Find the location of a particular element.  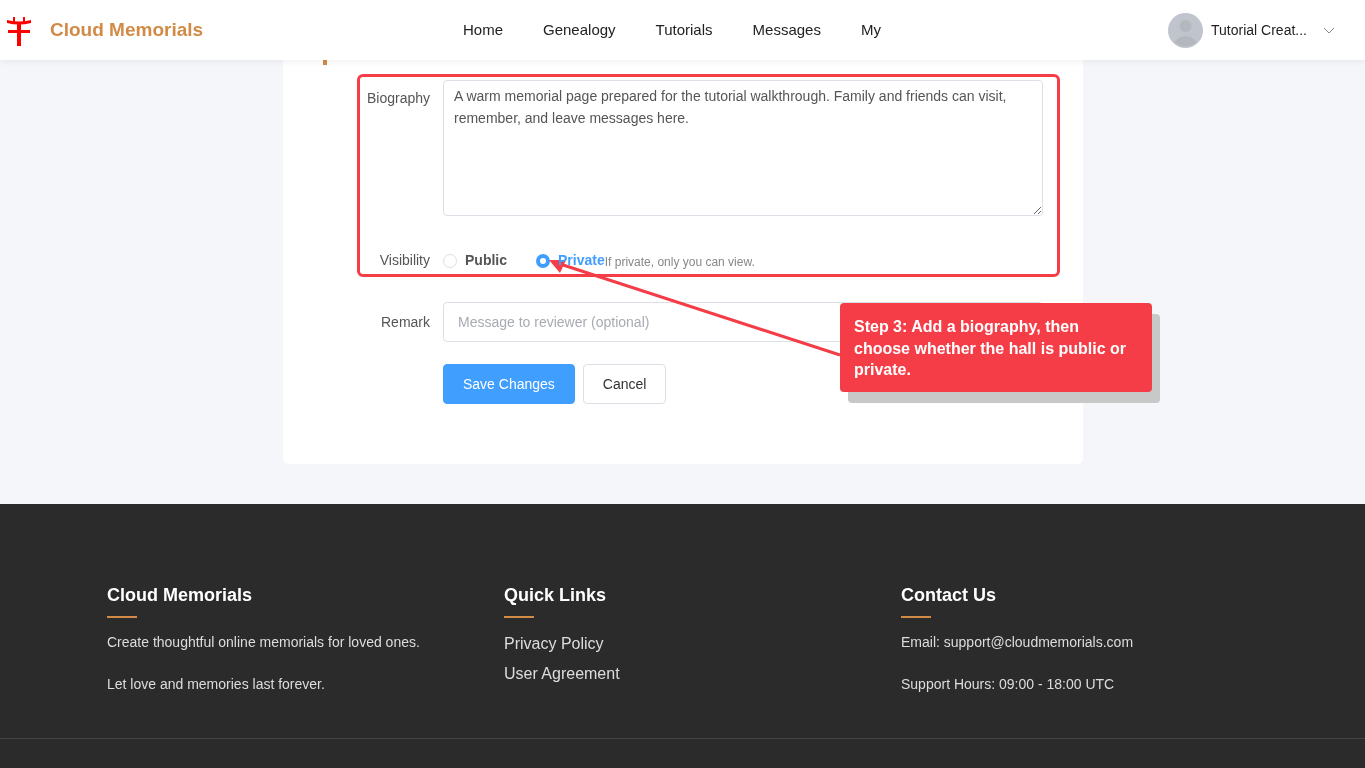

field-label: Visibility is located at coordinates (404, 260).